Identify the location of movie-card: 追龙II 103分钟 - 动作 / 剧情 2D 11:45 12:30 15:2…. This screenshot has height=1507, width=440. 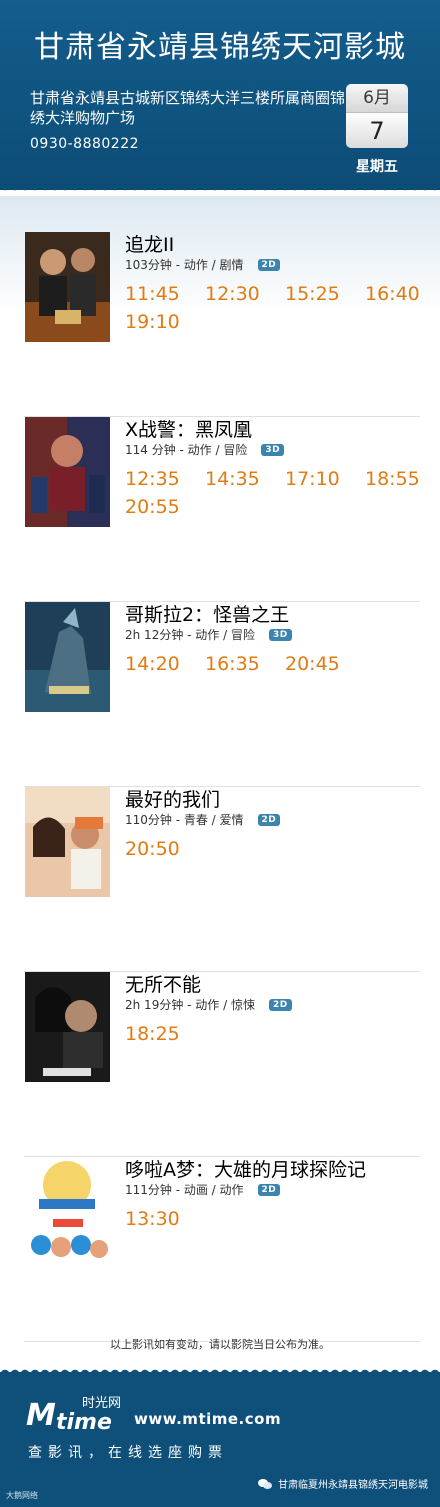
(220, 324).